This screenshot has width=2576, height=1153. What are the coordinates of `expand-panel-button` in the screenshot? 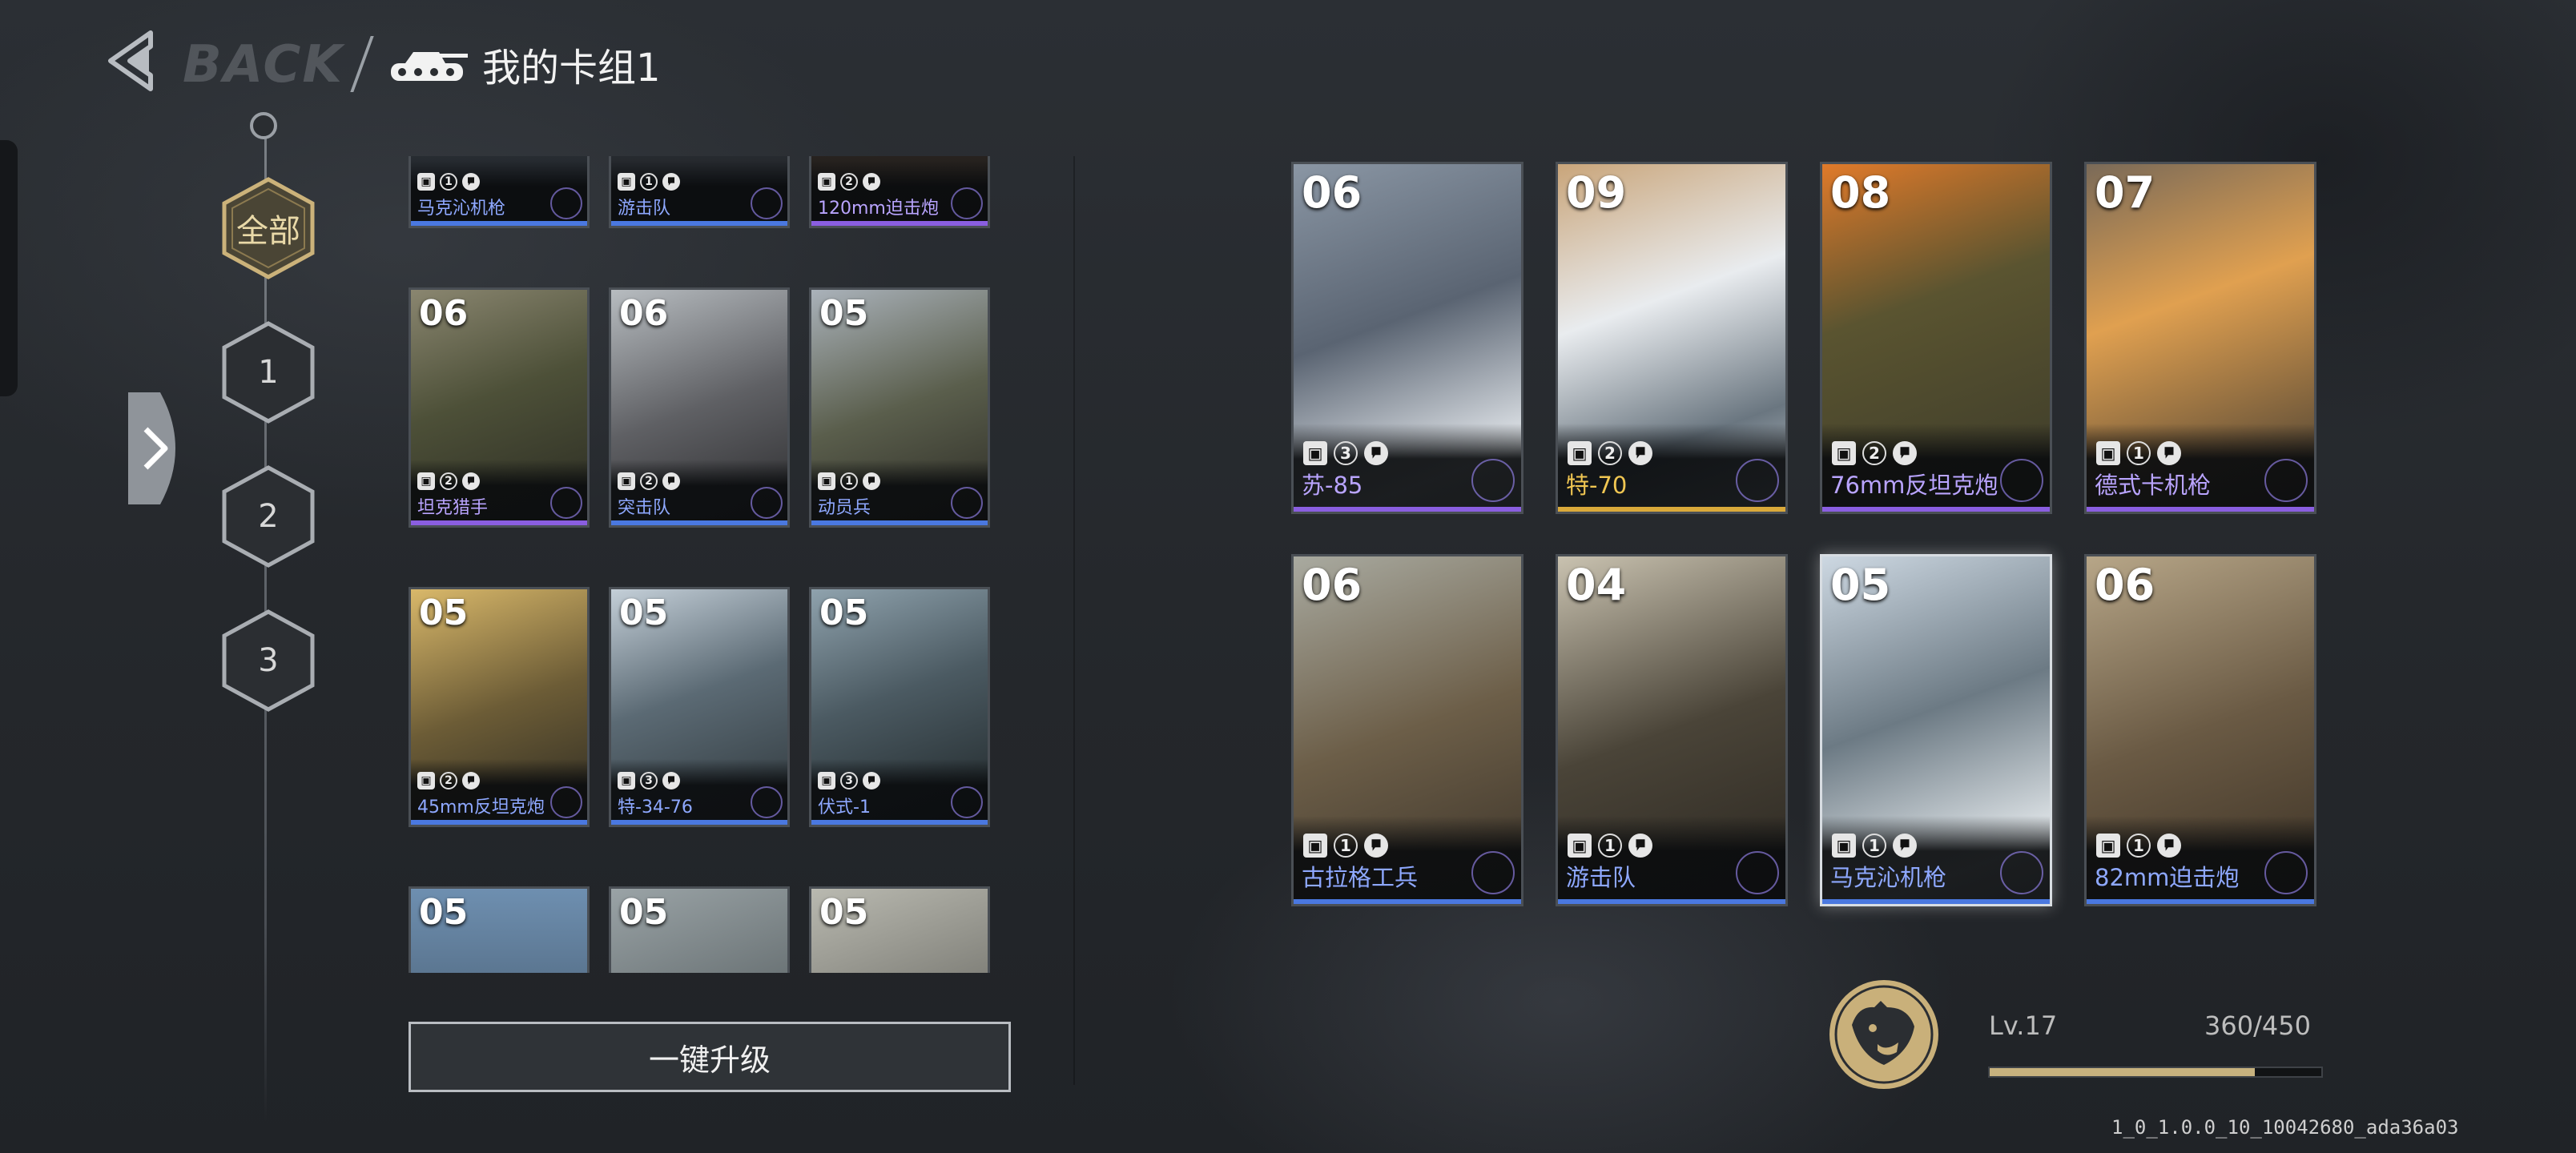 It's located at (159, 448).